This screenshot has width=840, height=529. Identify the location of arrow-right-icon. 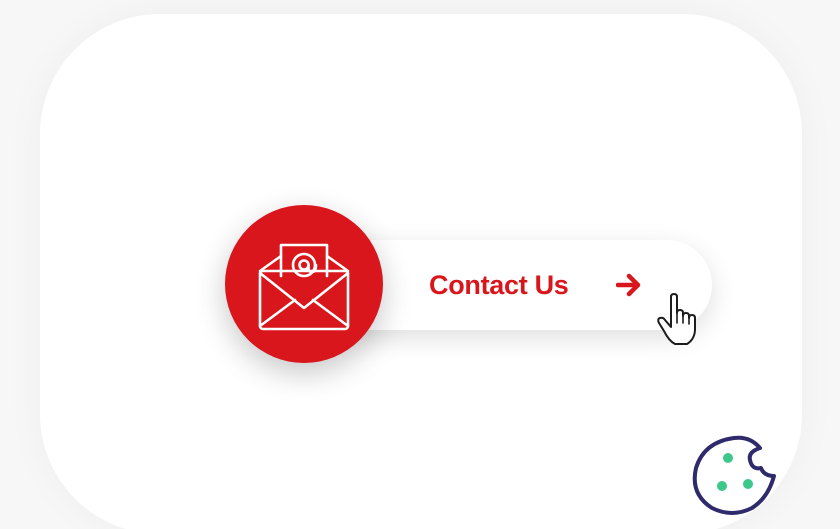
(629, 285).